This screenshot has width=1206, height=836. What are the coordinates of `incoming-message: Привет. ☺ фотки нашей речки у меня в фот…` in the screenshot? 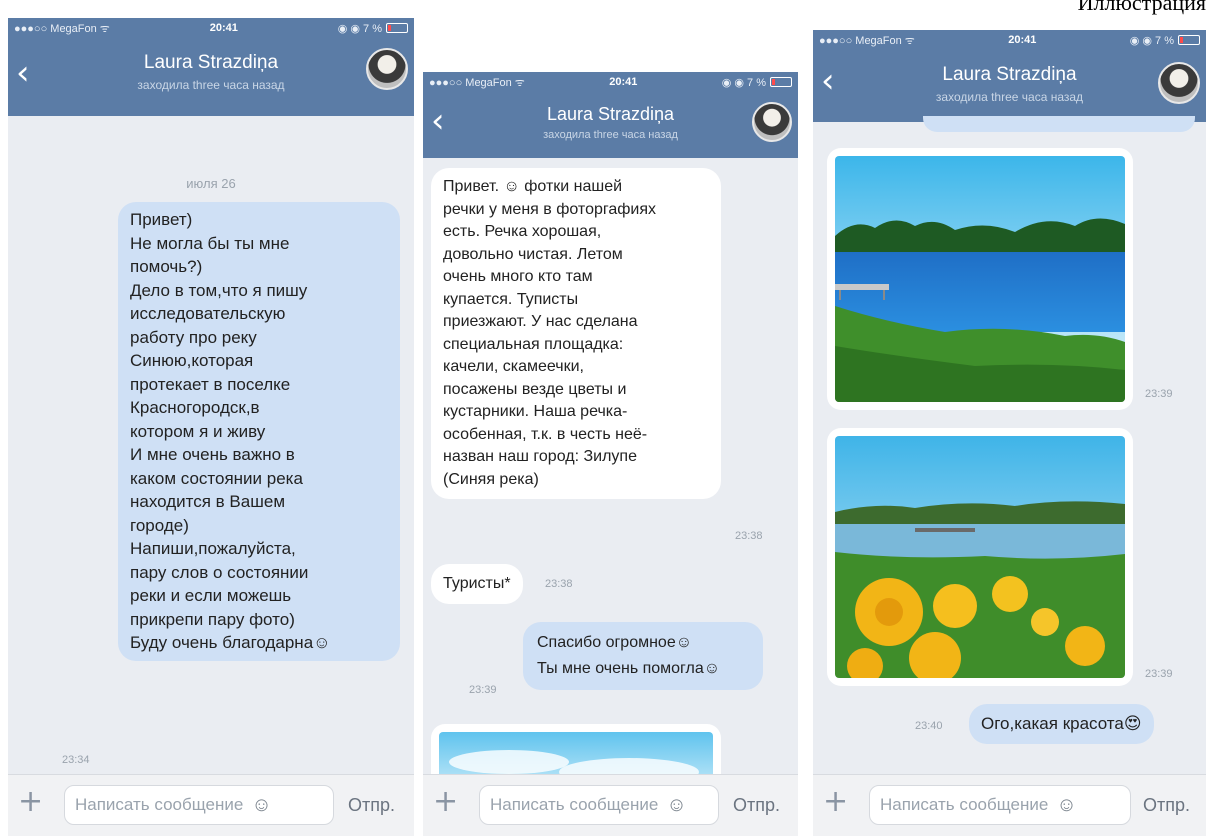 It's located at (576, 333).